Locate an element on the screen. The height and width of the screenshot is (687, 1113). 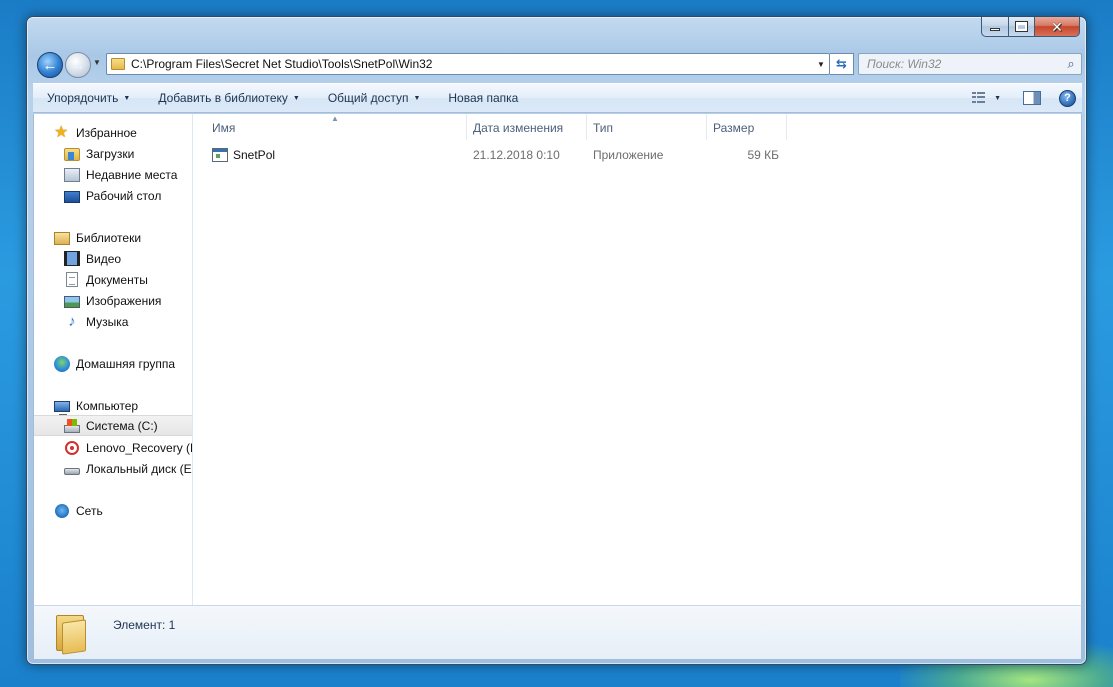
column-header-date-modified: Дата изменения is located at coordinates (527, 128).